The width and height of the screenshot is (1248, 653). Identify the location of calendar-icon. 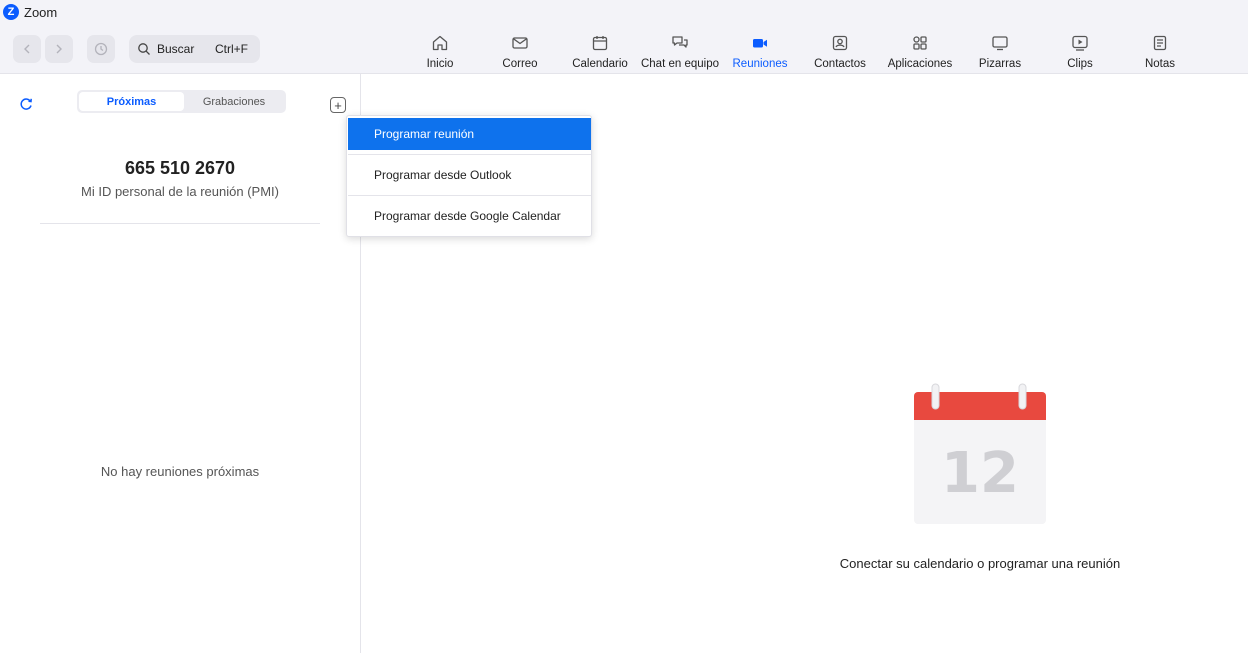
(600, 43).